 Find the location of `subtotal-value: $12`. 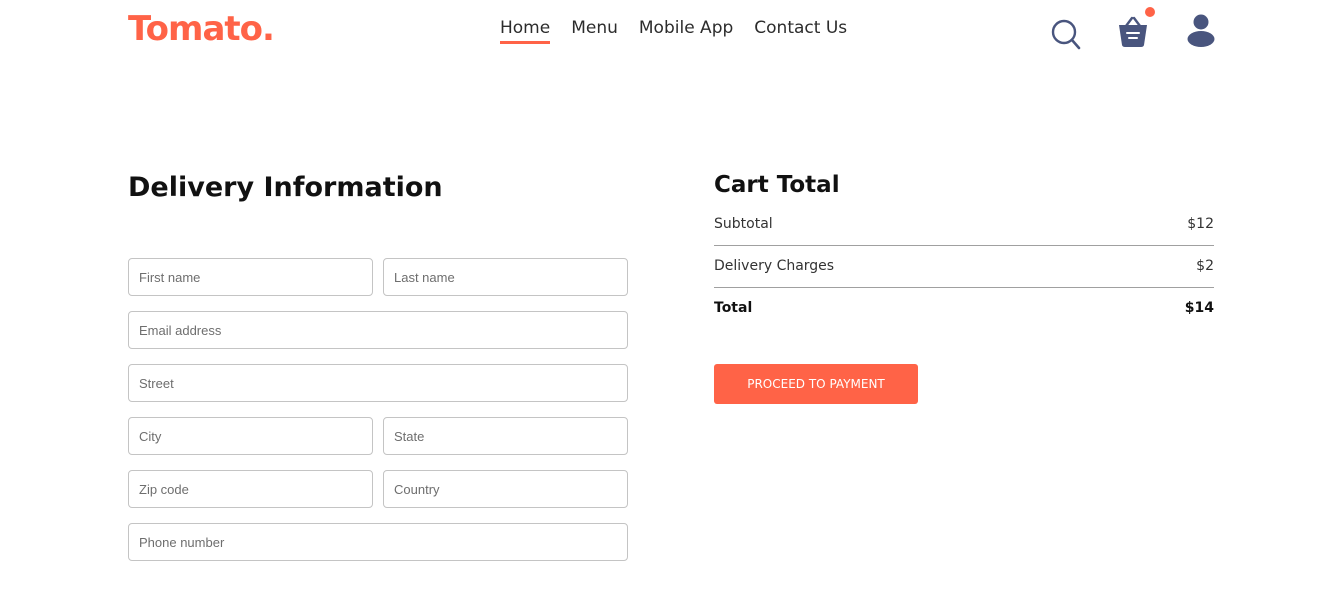

subtotal-value: $12 is located at coordinates (1200, 224).